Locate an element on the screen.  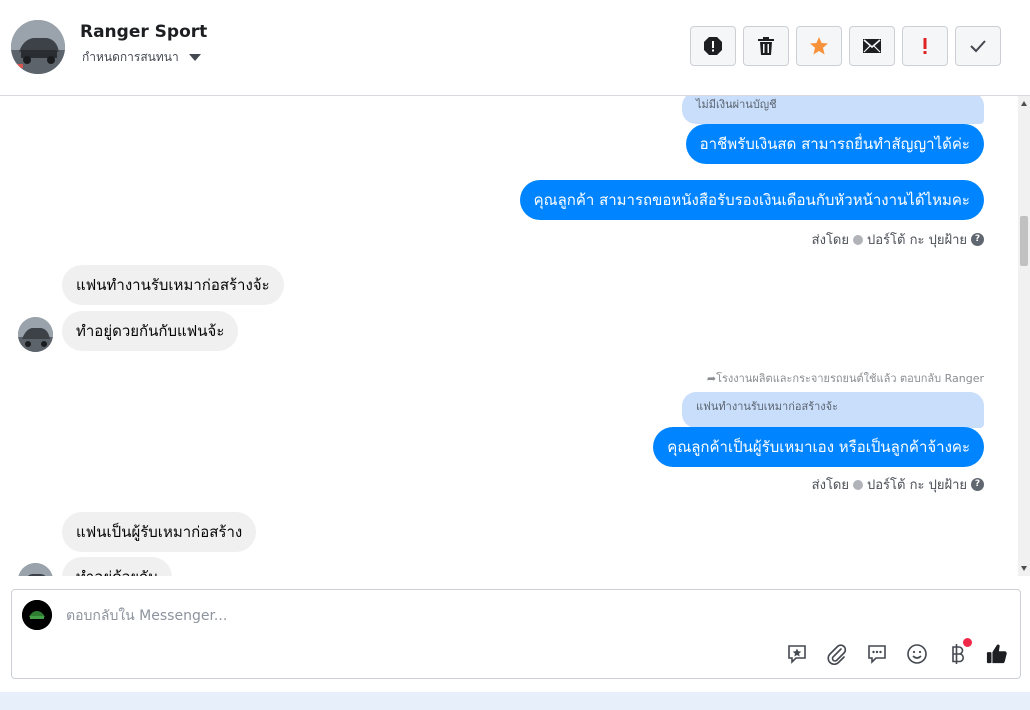
envelope-icon is located at coordinates (872, 46).